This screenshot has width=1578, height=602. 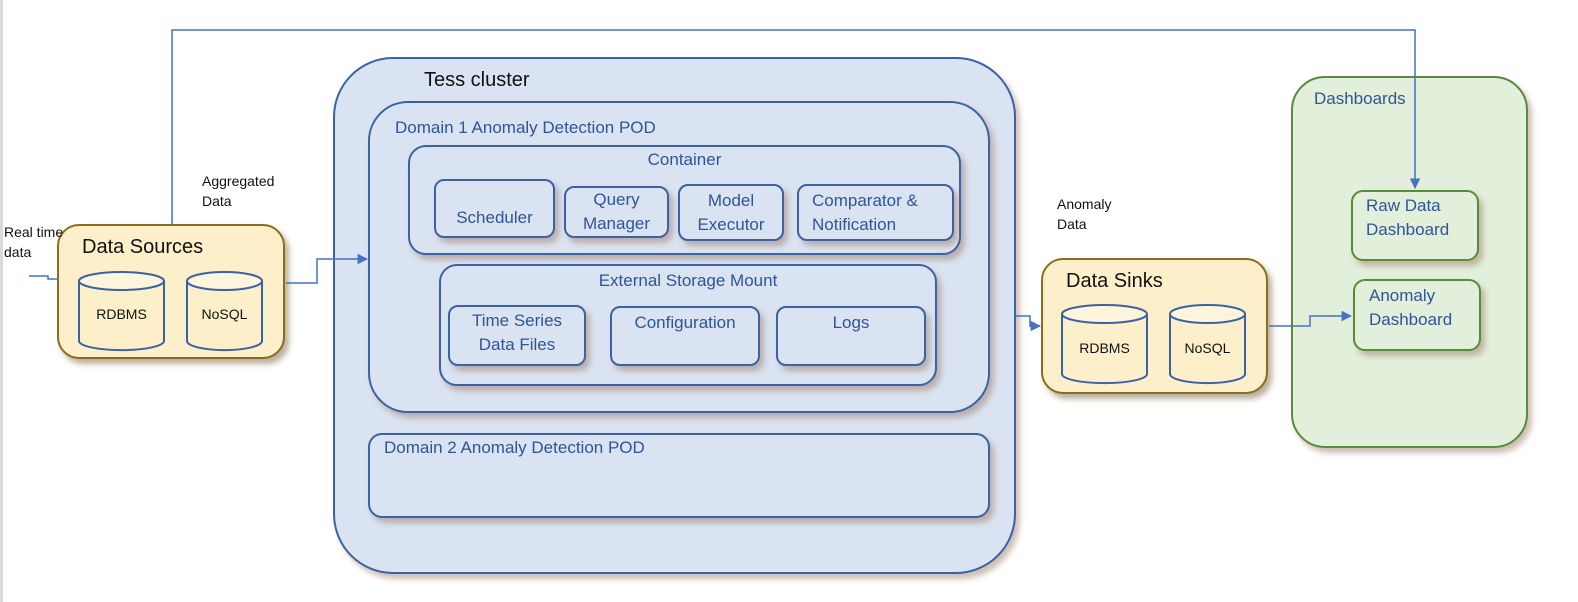 I want to click on real-time-data-line1: Real time, so click(x=34, y=232).